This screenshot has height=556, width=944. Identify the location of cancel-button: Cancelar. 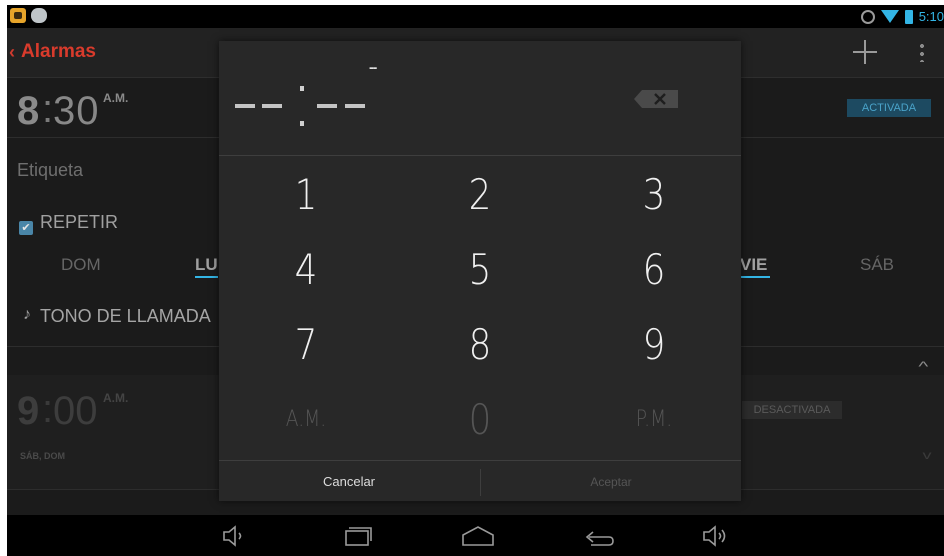
(349, 481).